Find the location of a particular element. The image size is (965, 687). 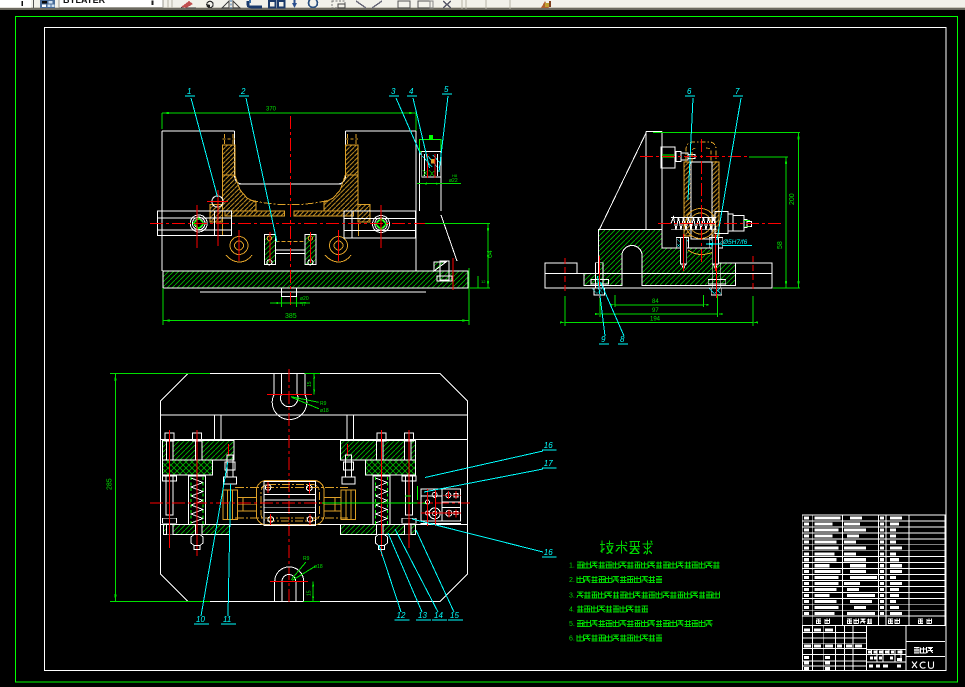

svg-text: 17 is located at coordinates (548, 463).